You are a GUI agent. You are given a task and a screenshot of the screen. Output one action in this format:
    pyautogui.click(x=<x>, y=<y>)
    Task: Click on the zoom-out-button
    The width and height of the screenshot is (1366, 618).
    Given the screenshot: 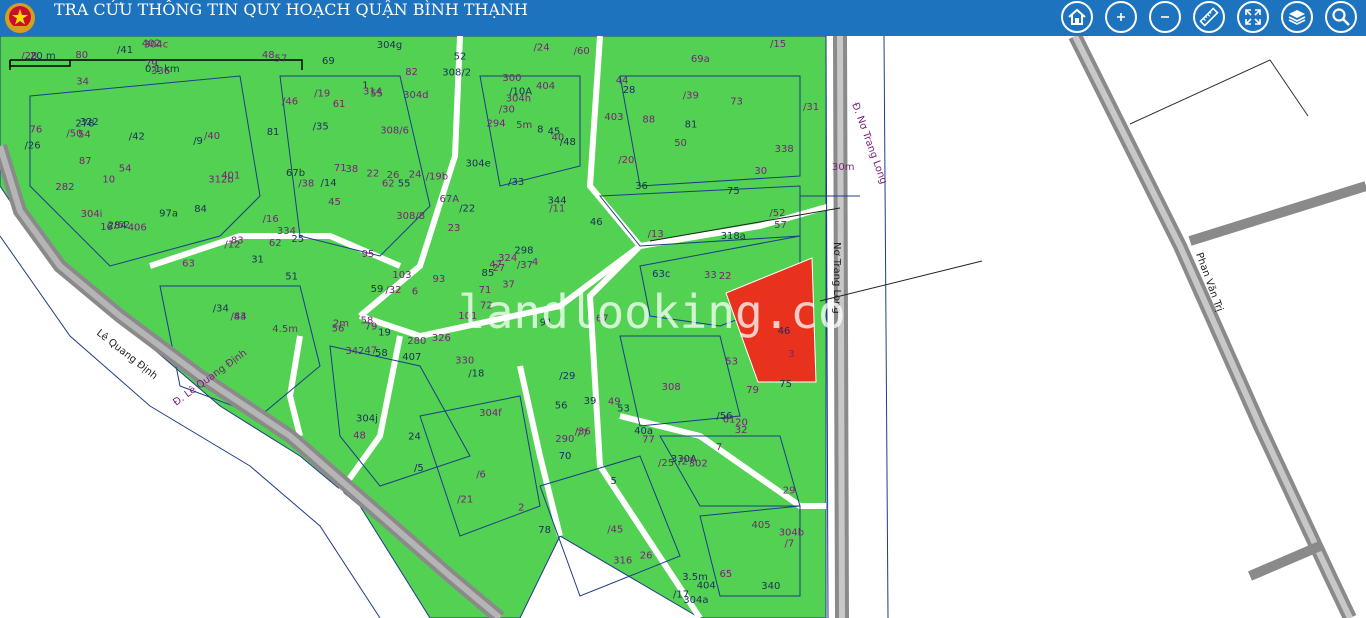 What is the action you would take?
    pyautogui.click(x=1165, y=17)
    